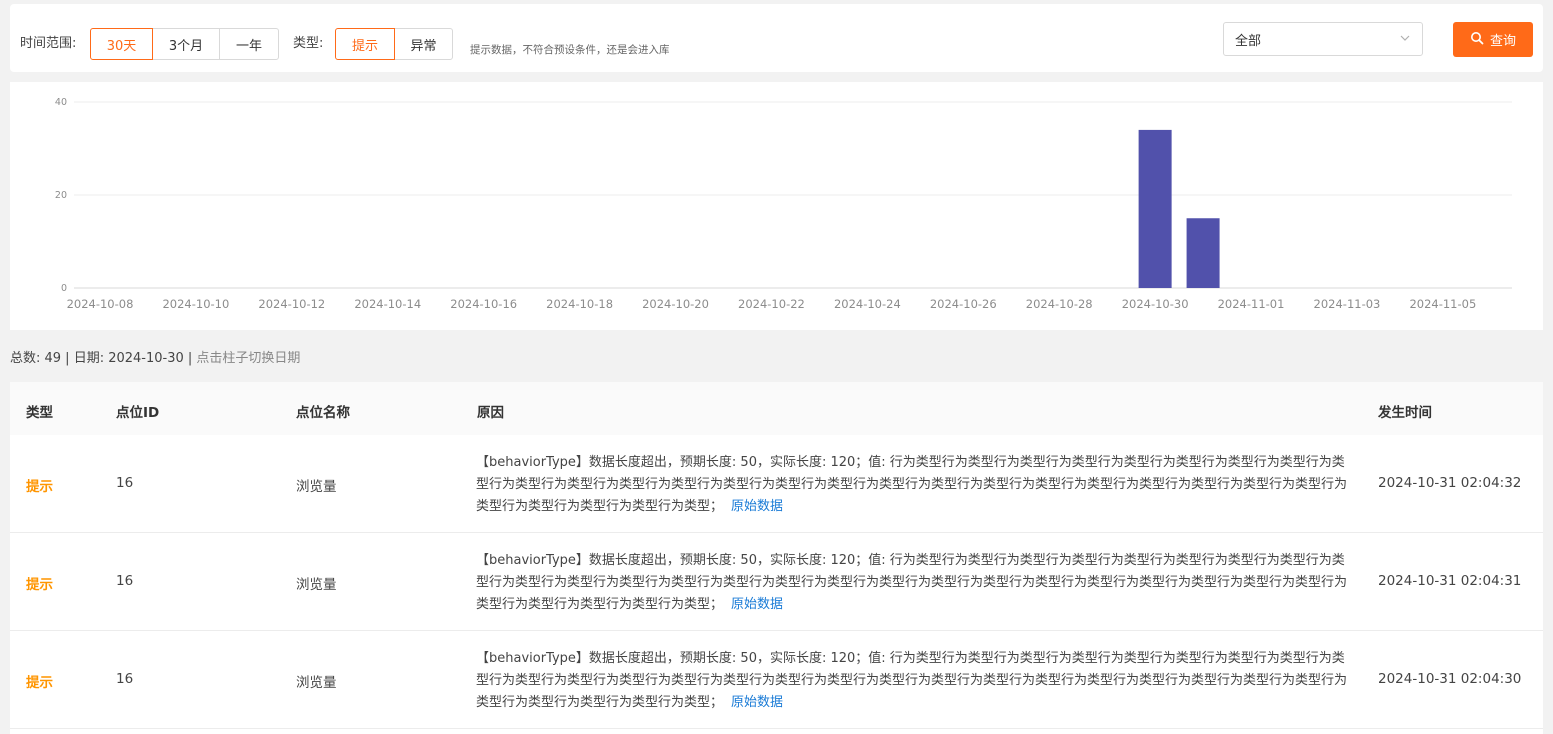 Image resolution: width=1553 pixels, height=734 pixels. What do you see at coordinates (39, 413) in the screenshot?
I see `header-type: 类型` at bounding box center [39, 413].